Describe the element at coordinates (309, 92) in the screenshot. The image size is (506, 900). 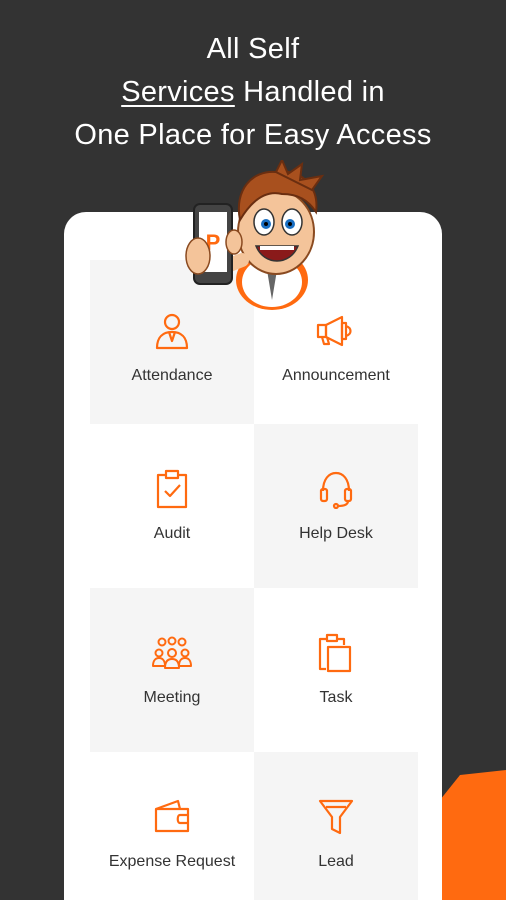
I see `headline-line-2-rest: Handled in` at that location.